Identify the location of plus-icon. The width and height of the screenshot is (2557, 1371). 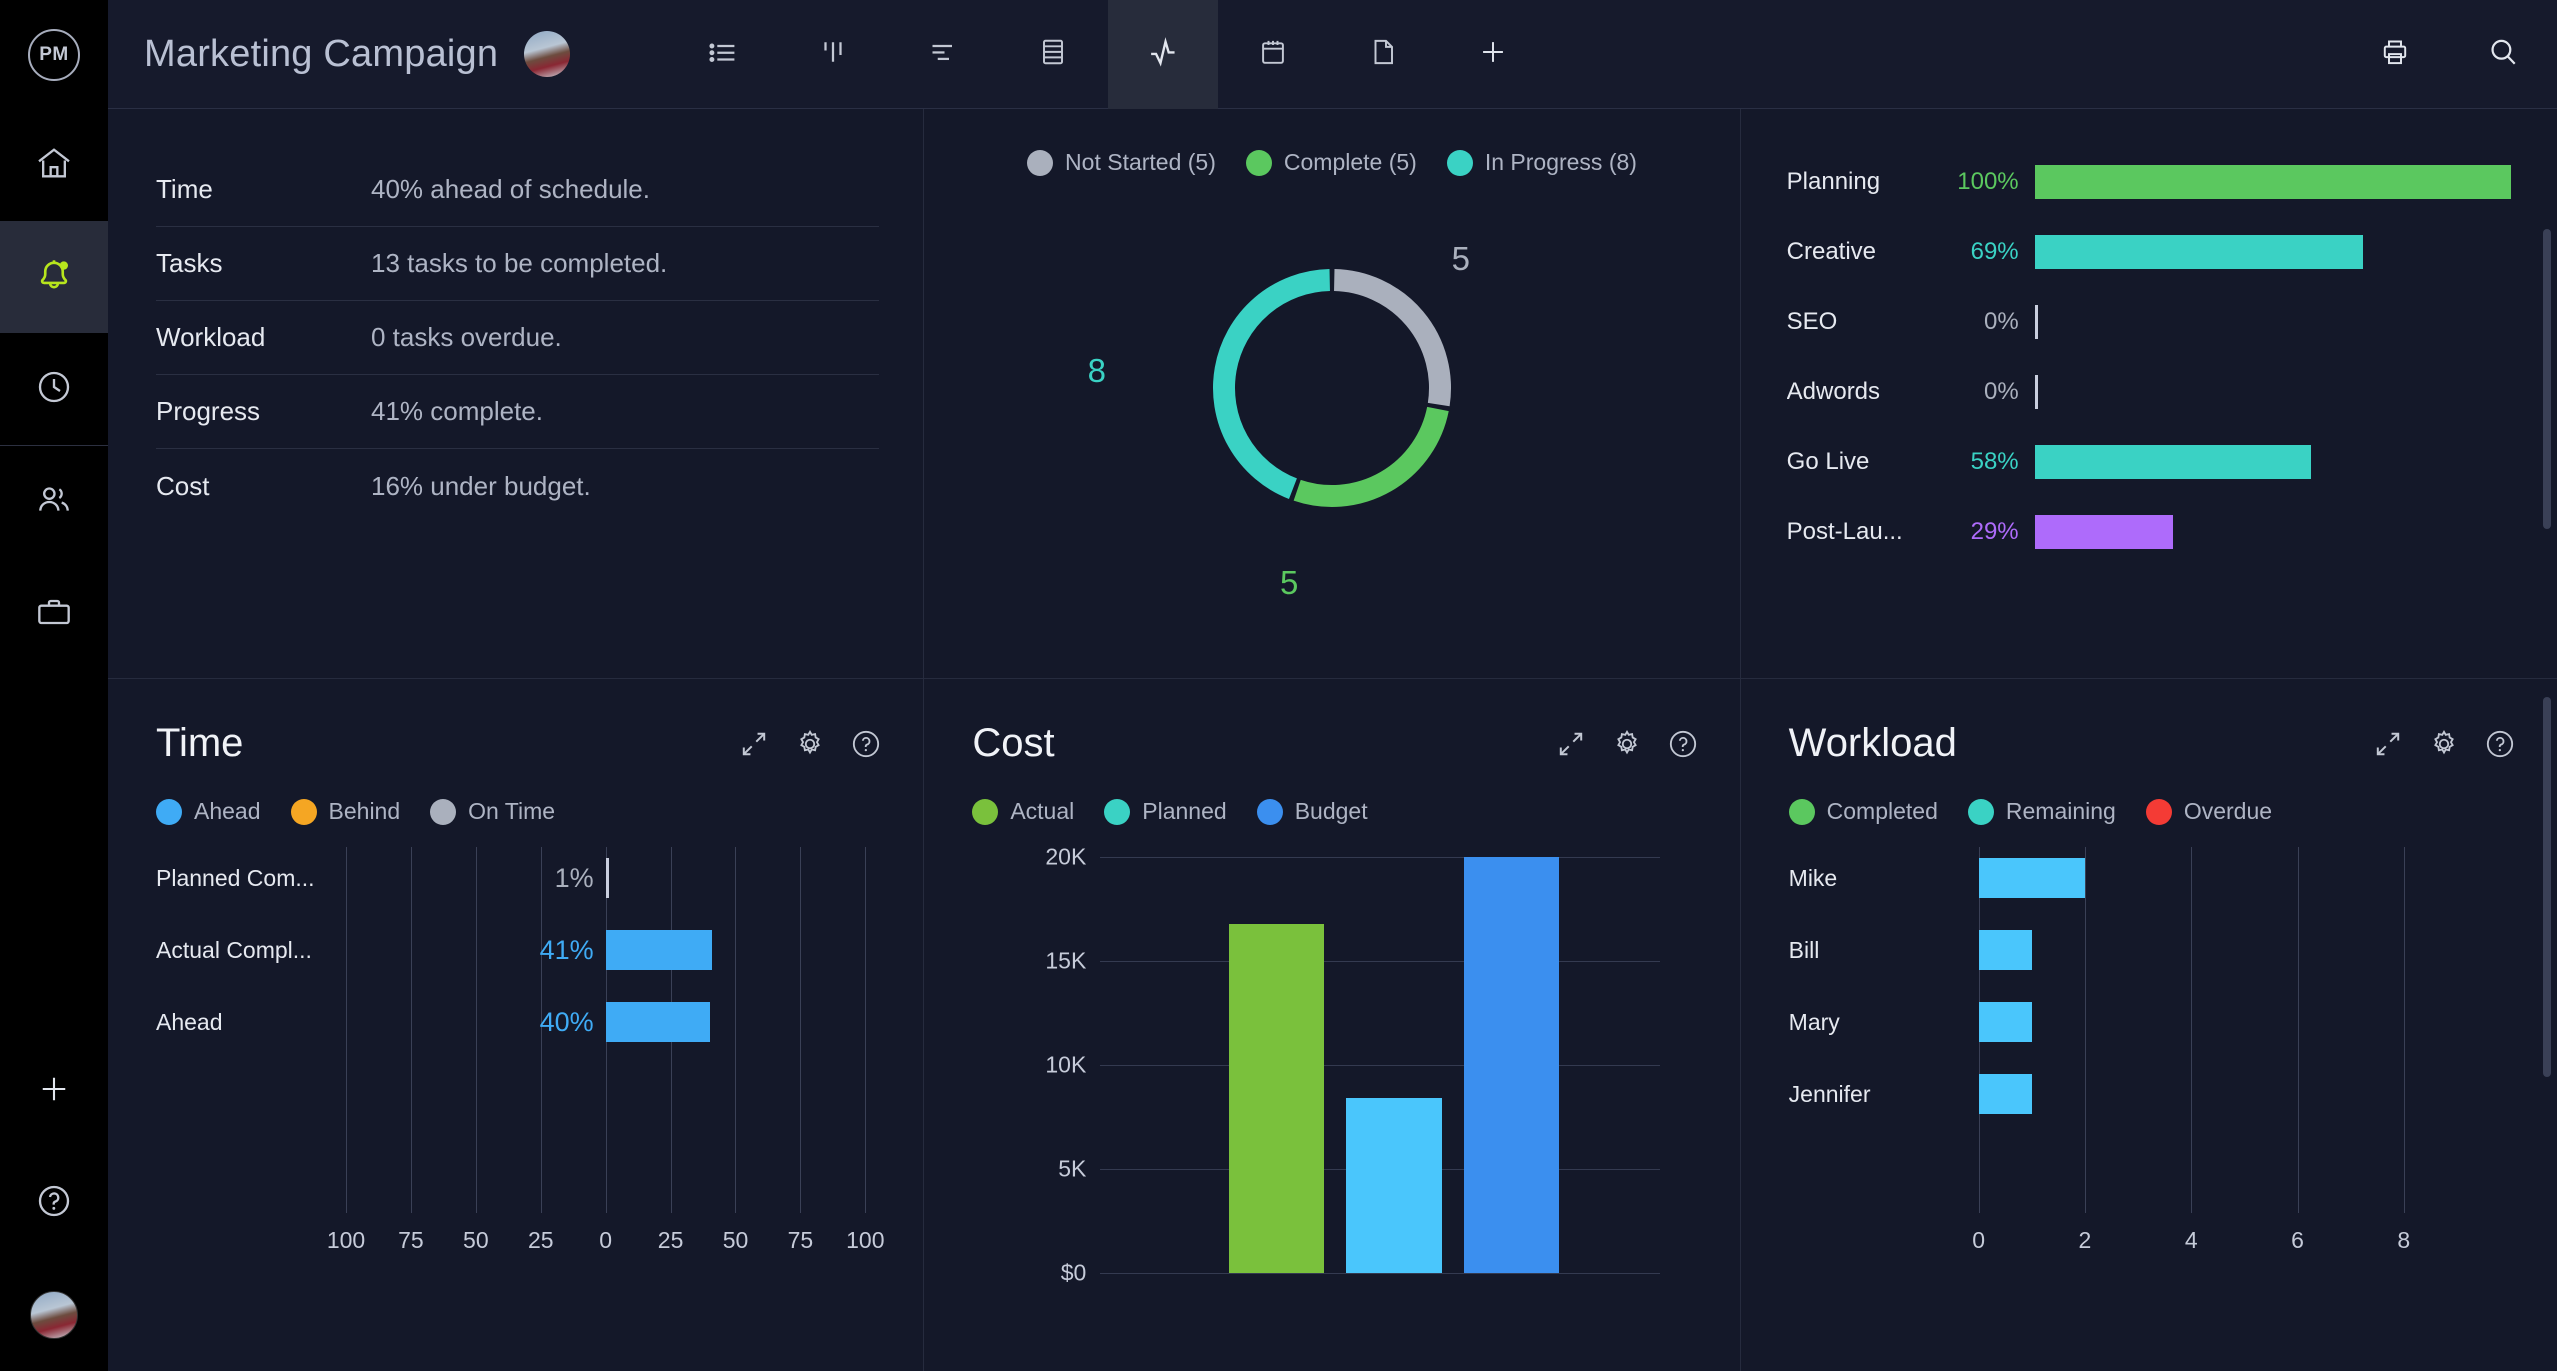
(1493, 54).